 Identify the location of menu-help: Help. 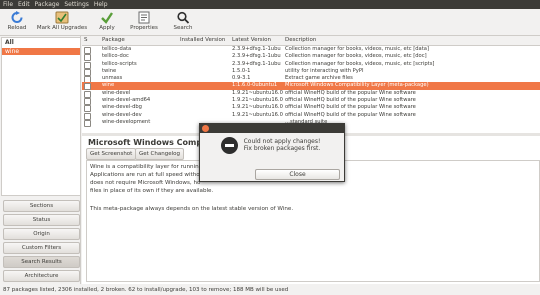
(99, 4).